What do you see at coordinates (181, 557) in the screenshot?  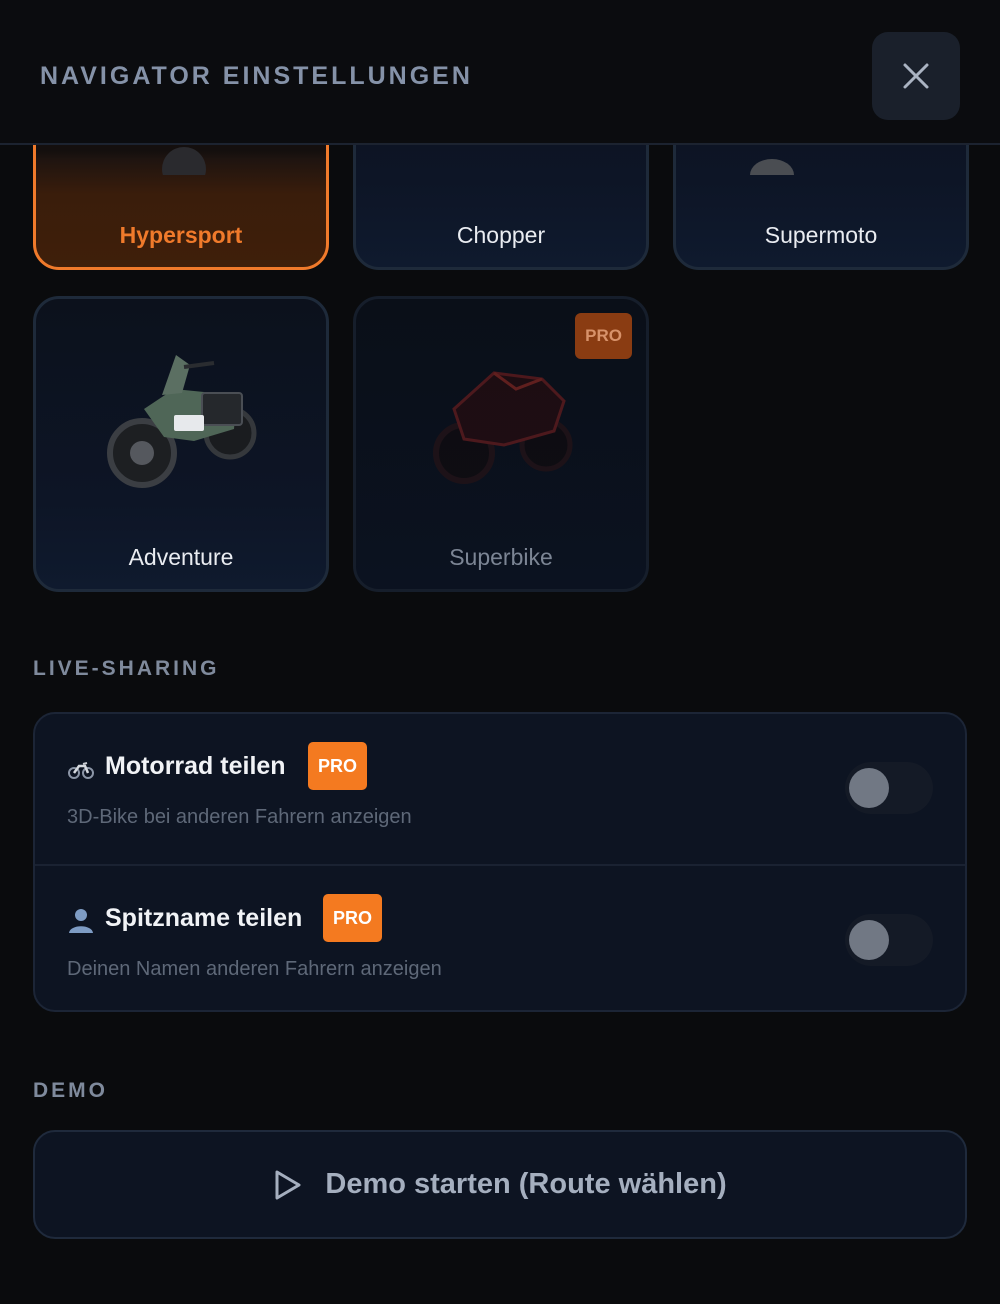 I see `bike-card-label: Adventure` at bounding box center [181, 557].